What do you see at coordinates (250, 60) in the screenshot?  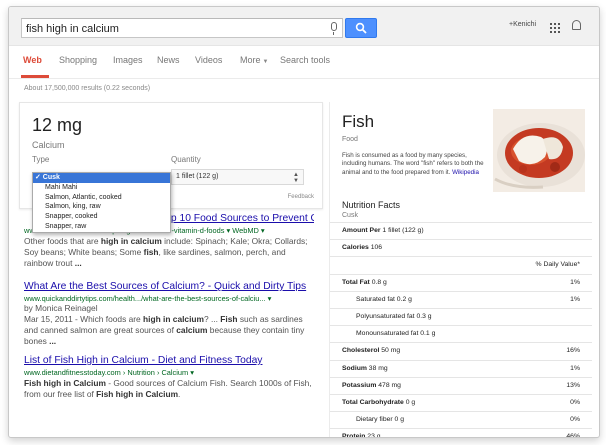 I see `tab-more-label: More` at bounding box center [250, 60].